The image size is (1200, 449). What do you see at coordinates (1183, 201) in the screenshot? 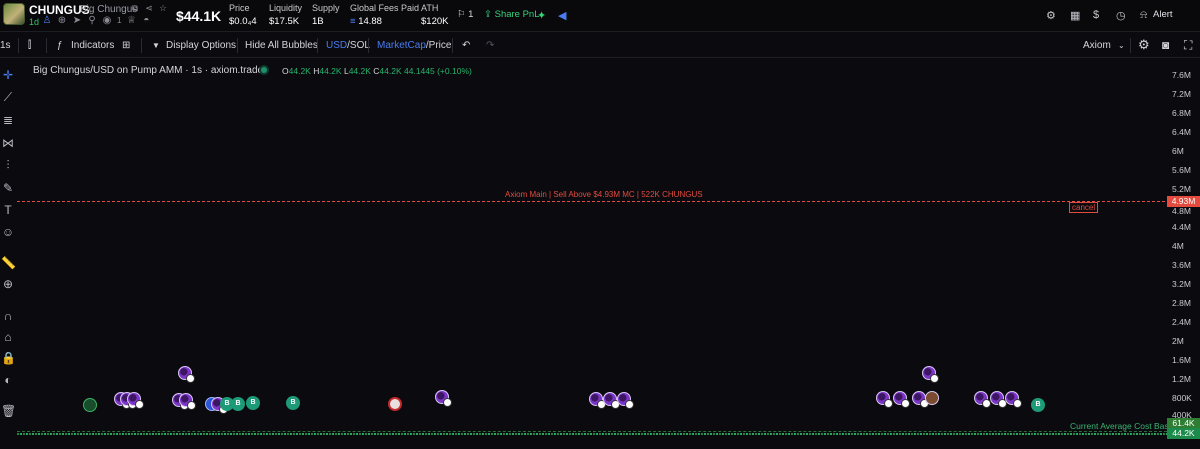
I see `order-price-badge: 4.93M` at bounding box center [1183, 201].